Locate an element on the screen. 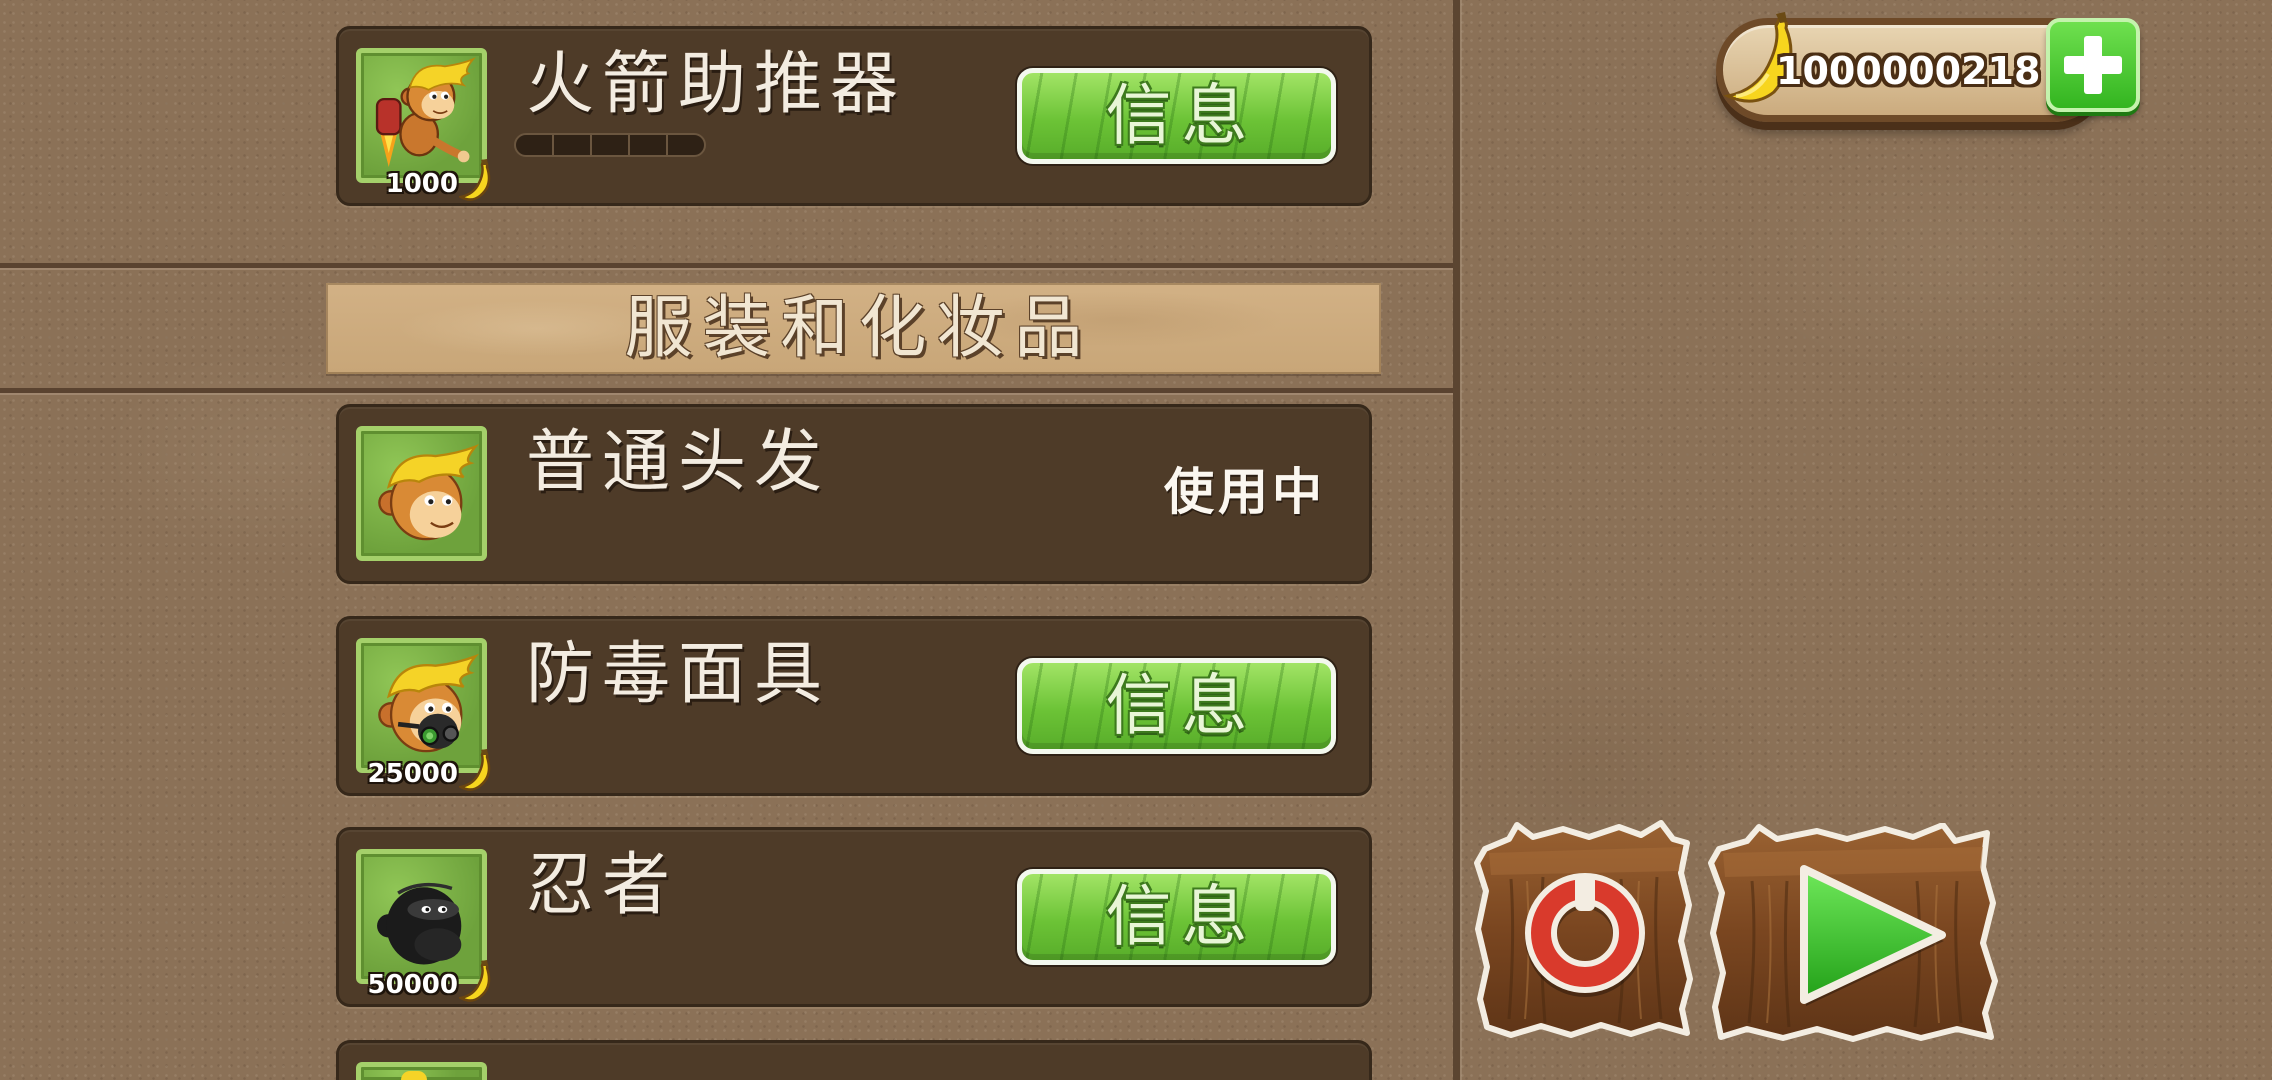 The height and width of the screenshot is (1080, 2272). monkey-icon is located at coordinates (421, 1071).